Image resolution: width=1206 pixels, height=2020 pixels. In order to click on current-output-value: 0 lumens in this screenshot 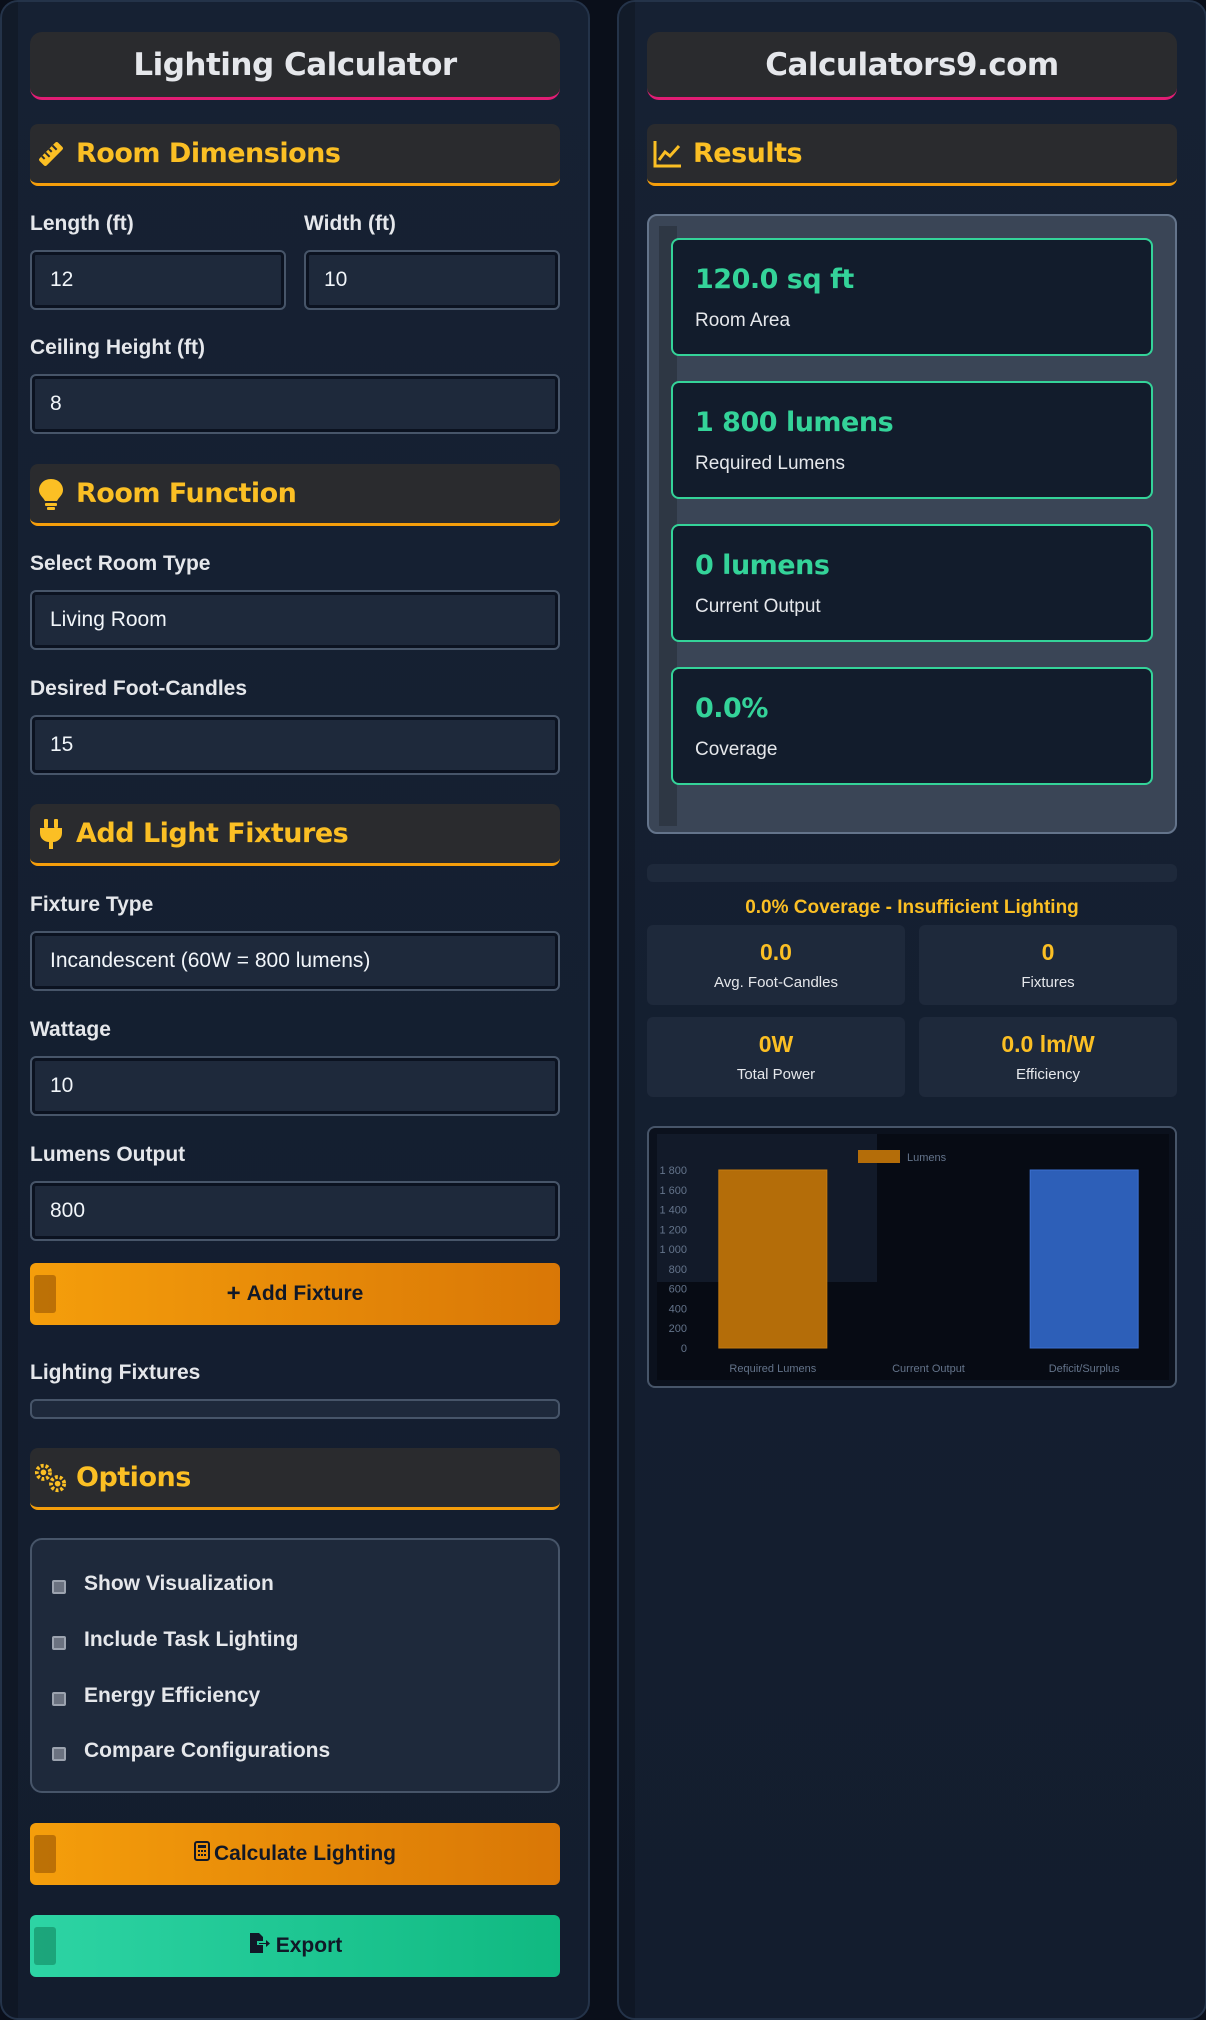, I will do `click(762, 565)`.